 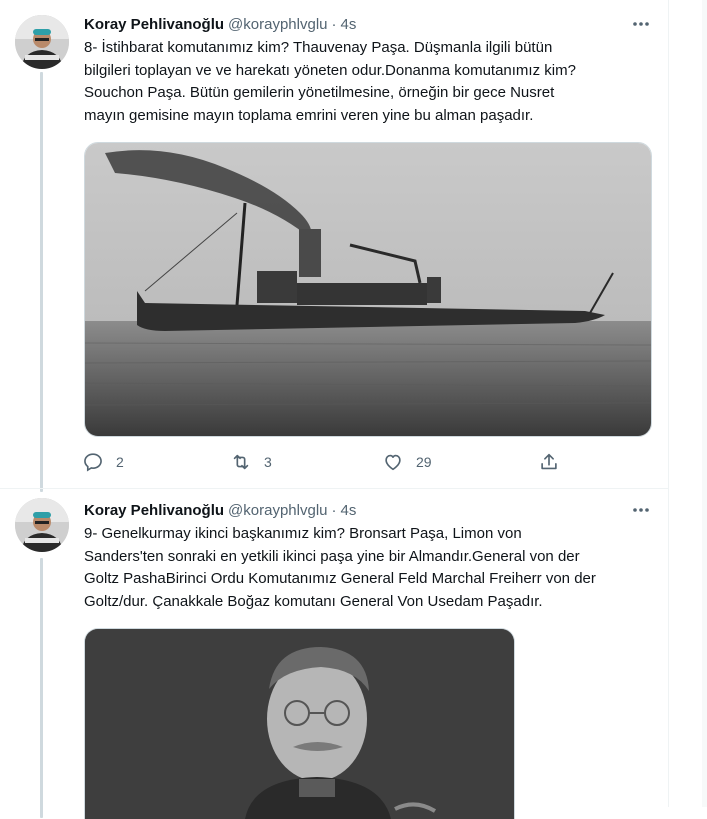 What do you see at coordinates (334, 488) in the screenshot?
I see `tweet-divider` at bounding box center [334, 488].